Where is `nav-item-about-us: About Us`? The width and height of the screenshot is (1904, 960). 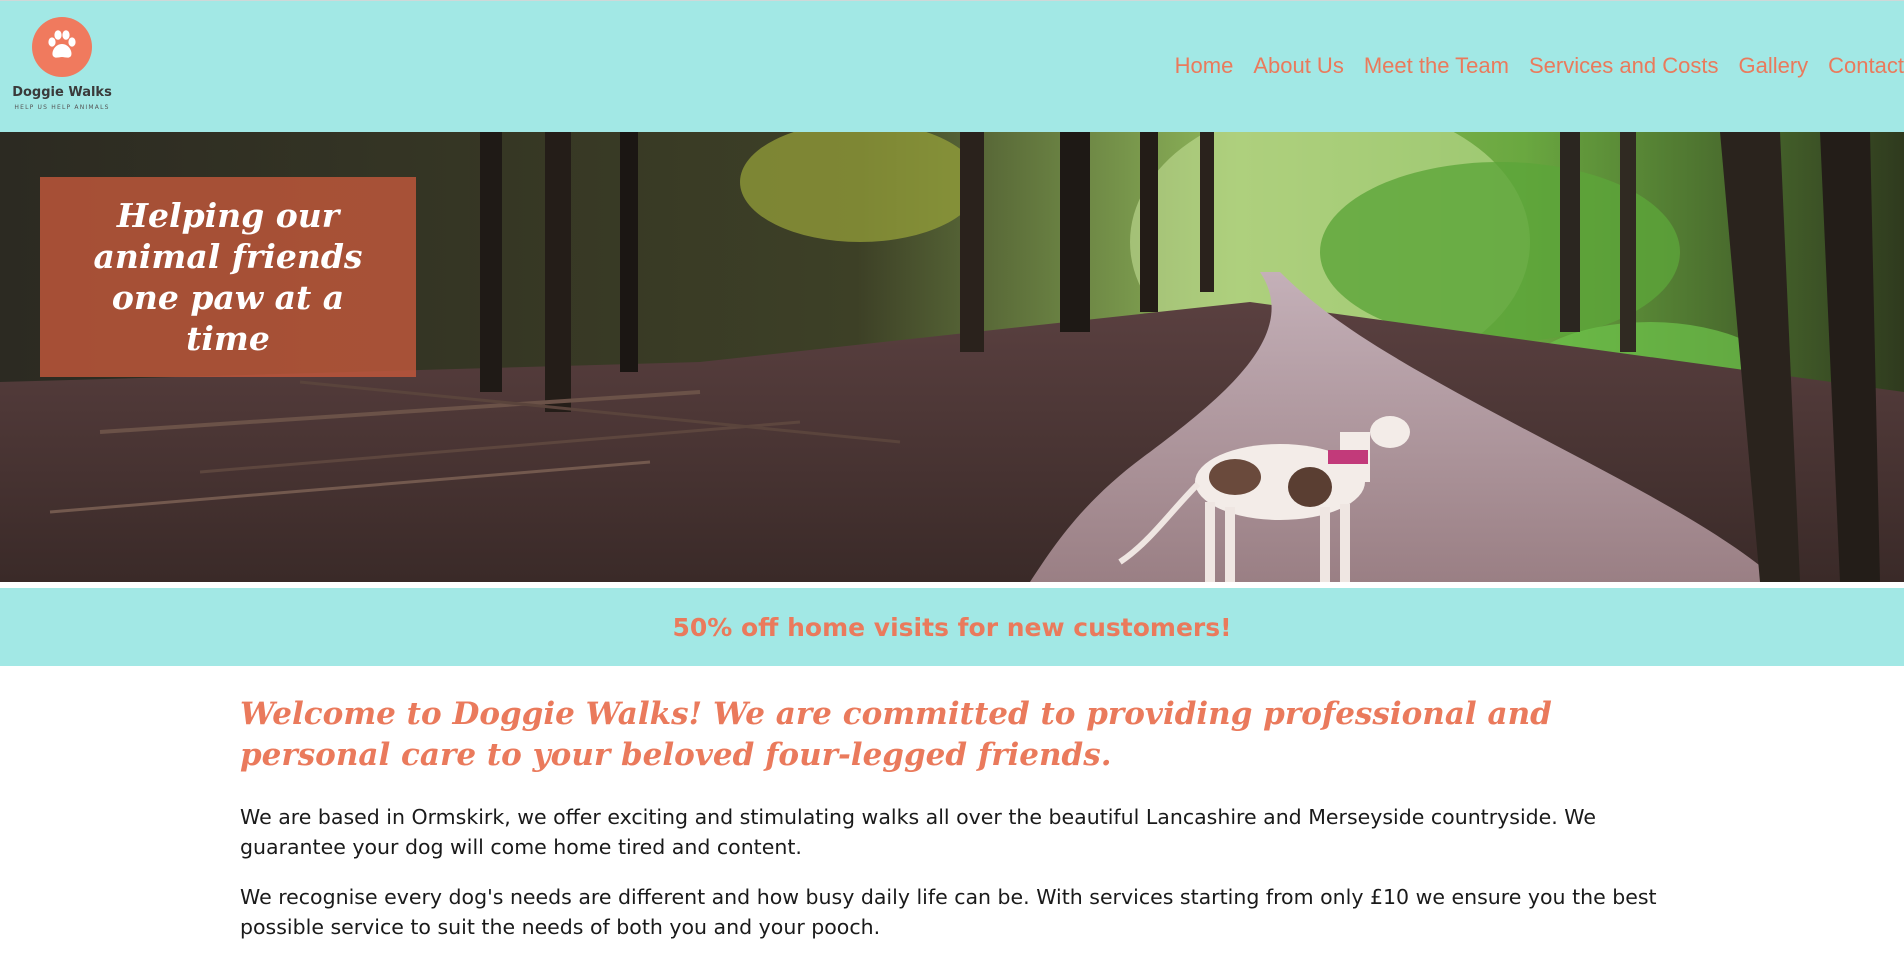
nav-item-about-us: About Us is located at coordinates (1298, 66).